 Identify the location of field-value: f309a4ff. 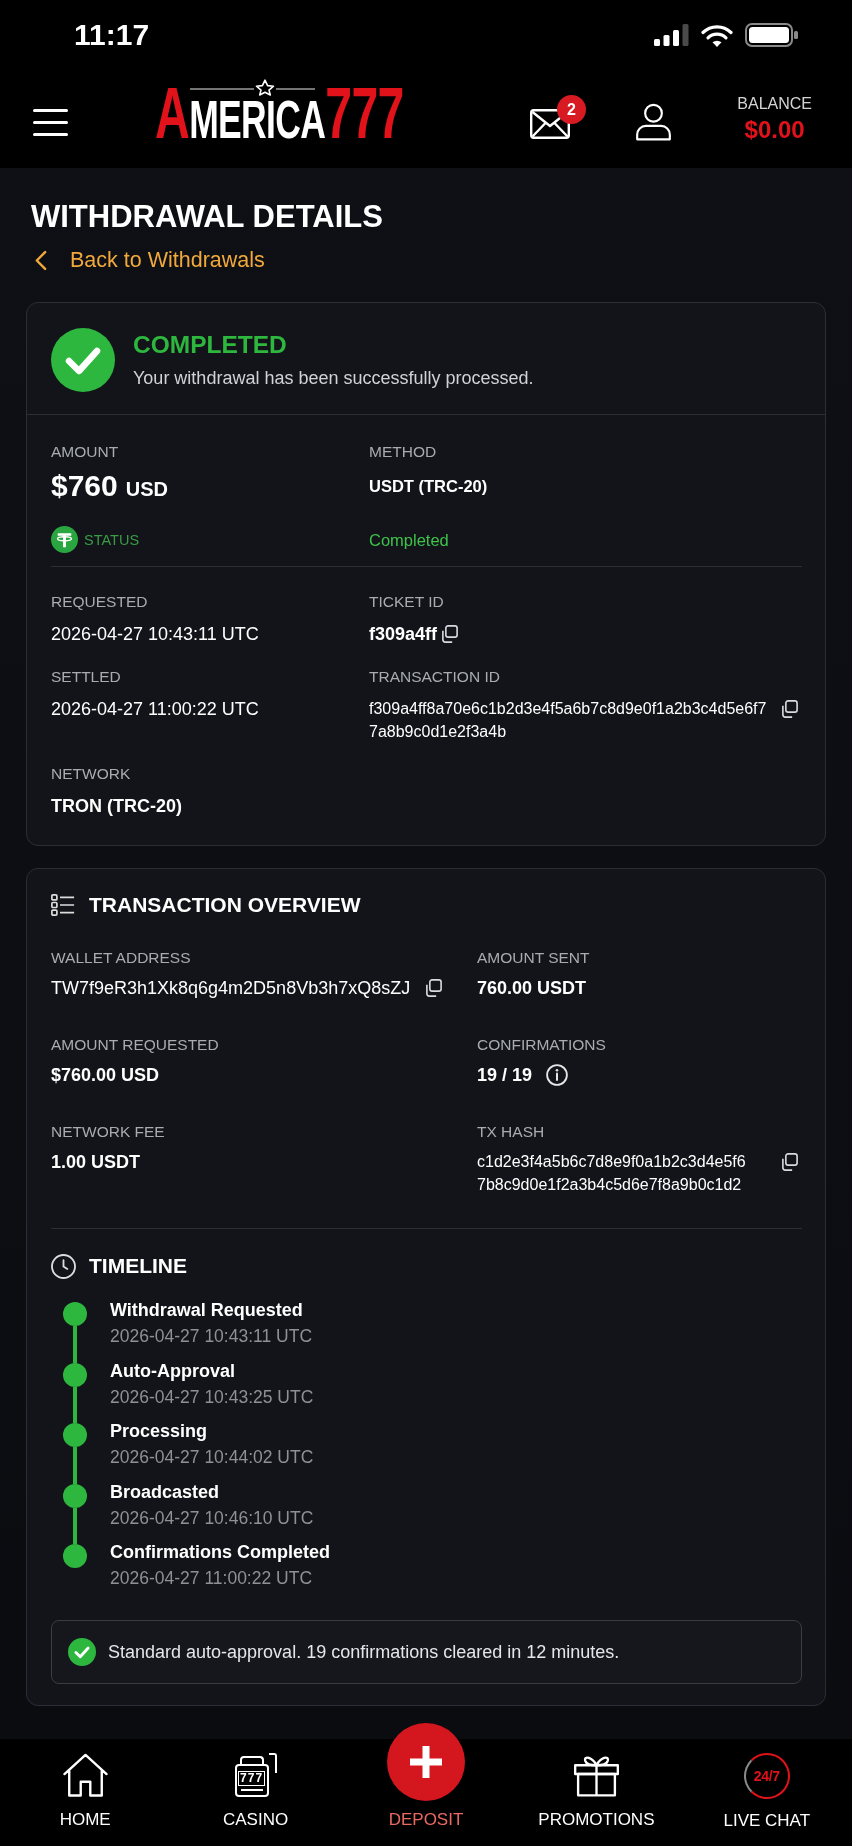
(403, 634).